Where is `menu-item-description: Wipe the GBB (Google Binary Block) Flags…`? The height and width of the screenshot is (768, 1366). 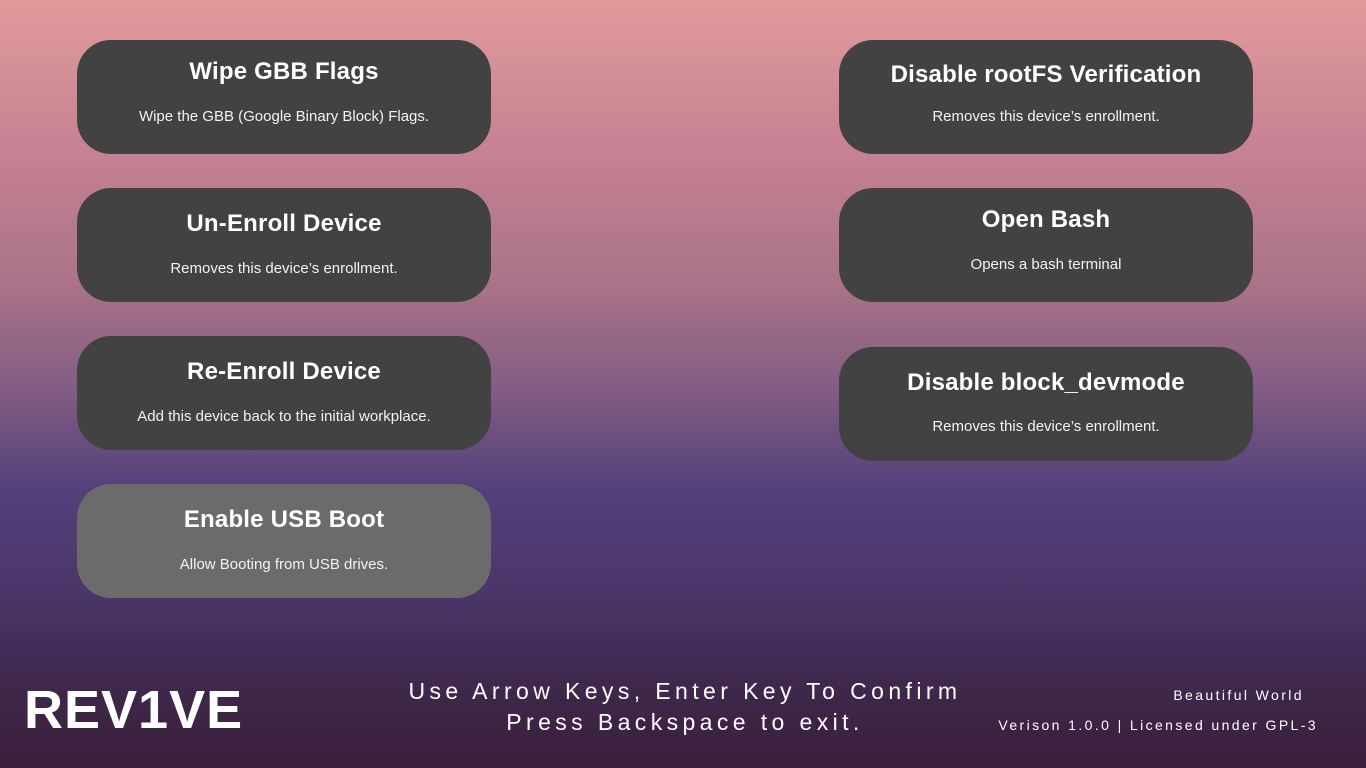 menu-item-description: Wipe the GBB (Google Binary Block) Flags… is located at coordinates (284, 116).